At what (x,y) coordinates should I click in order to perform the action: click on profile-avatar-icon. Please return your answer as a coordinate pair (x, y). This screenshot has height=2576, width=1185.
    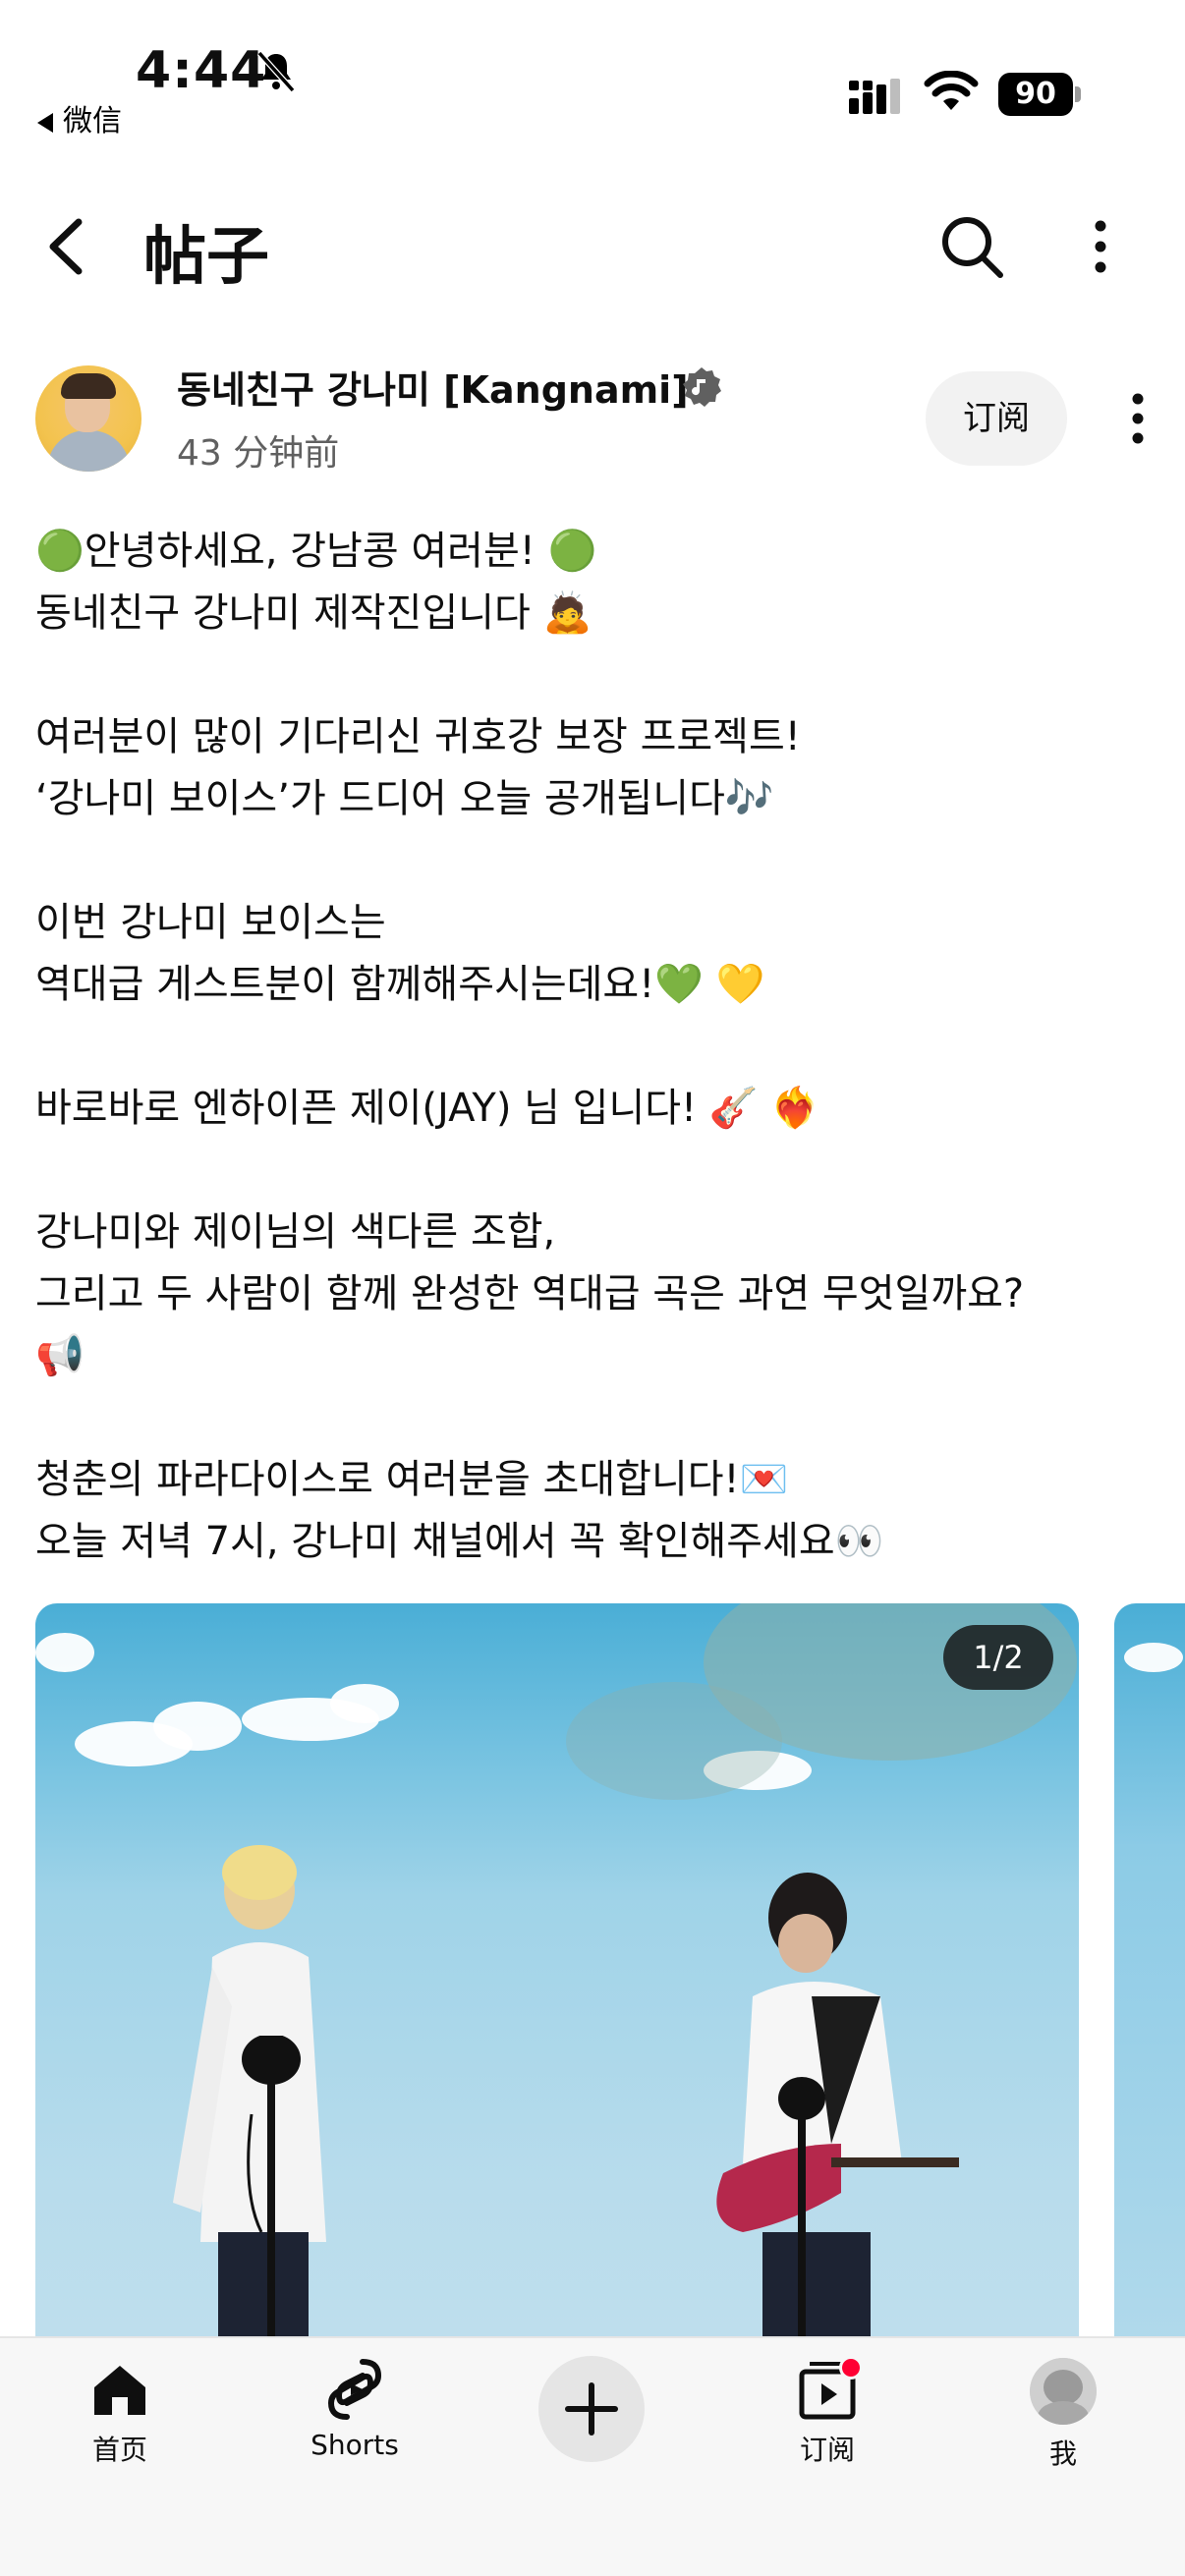
    Looking at the image, I should click on (1064, 2391).